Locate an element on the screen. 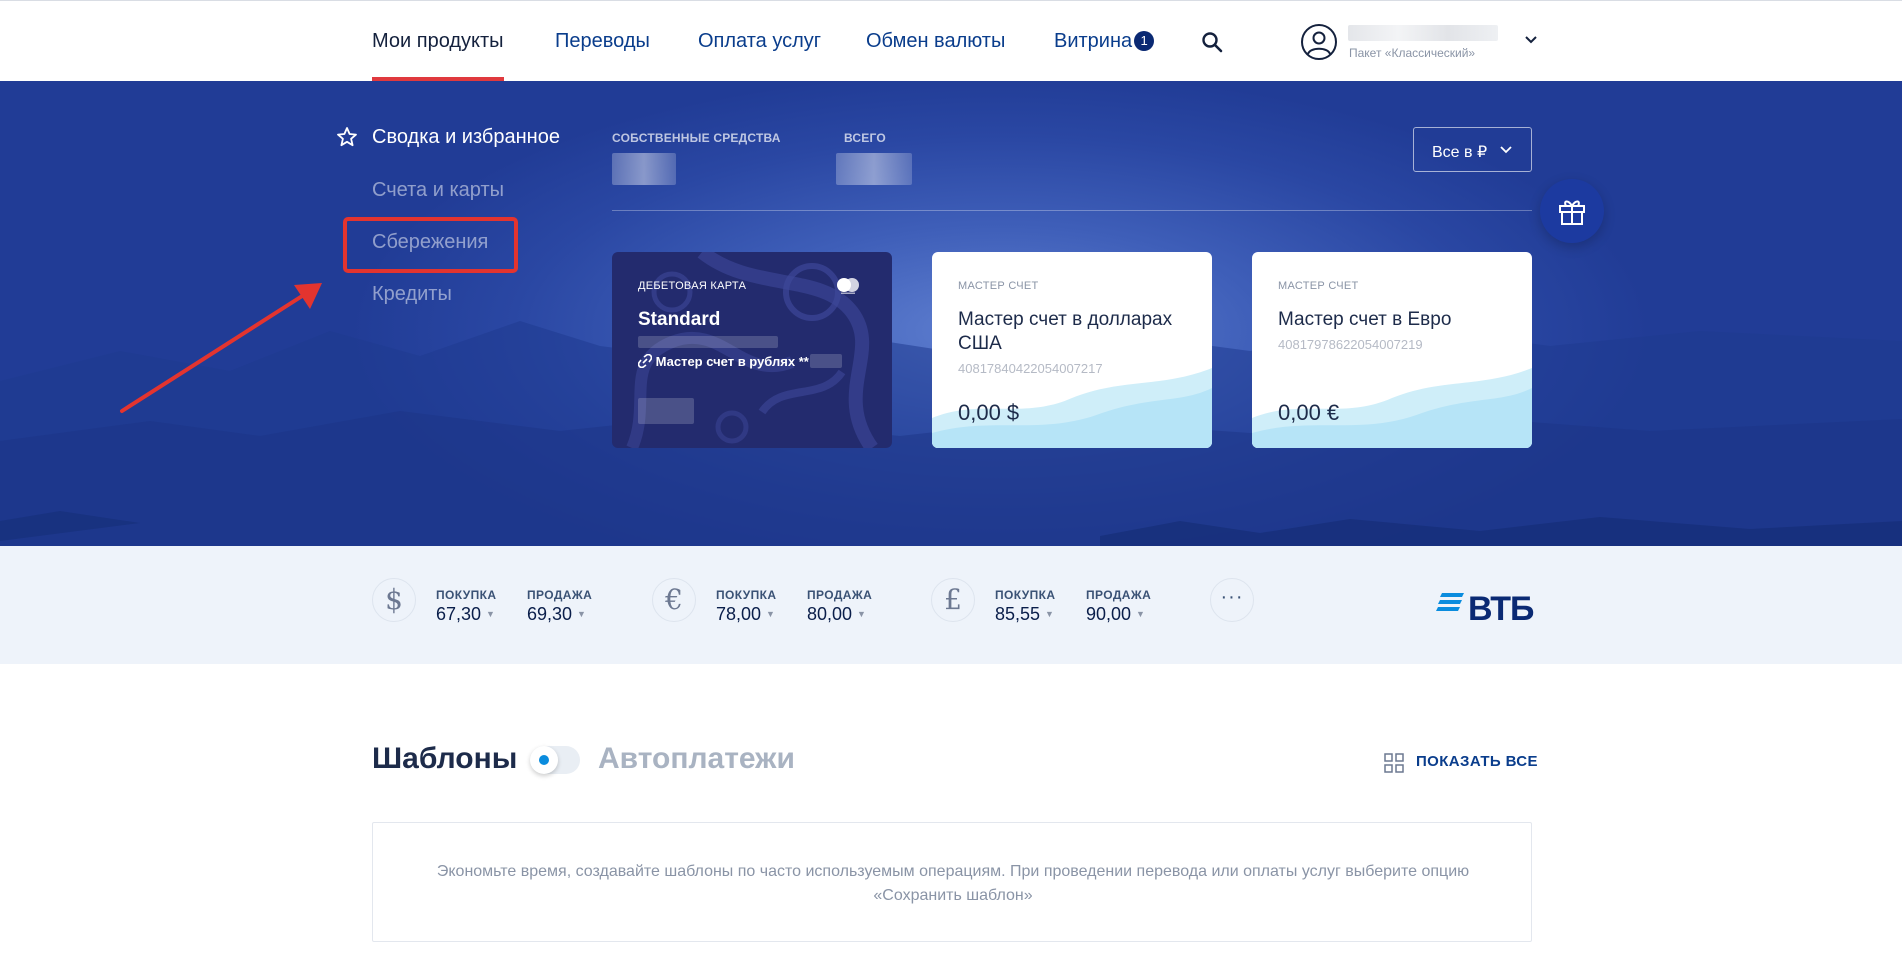 This screenshot has width=1902, height=968. gift-button is located at coordinates (1572, 211).